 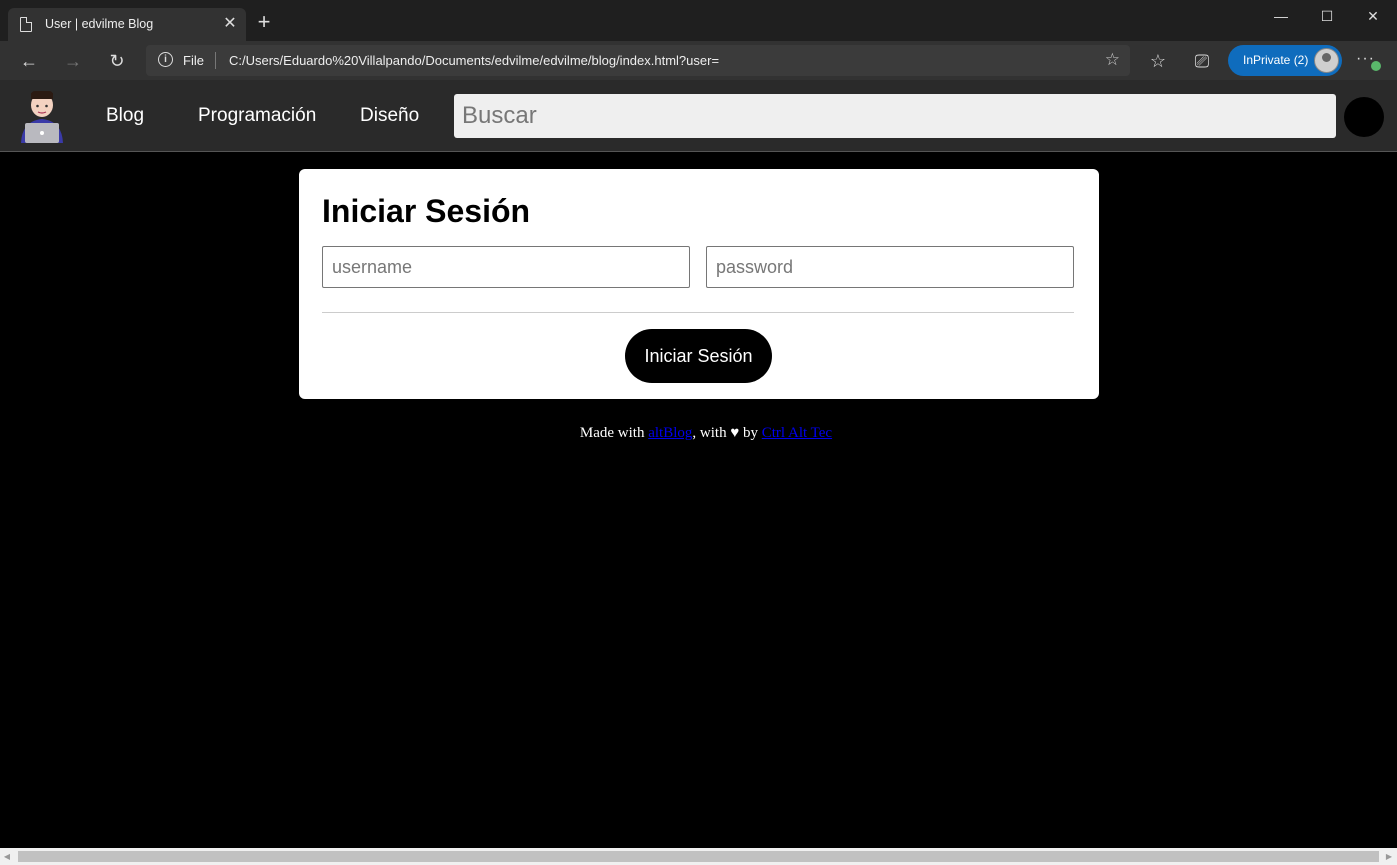 What do you see at coordinates (257, 116) in the screenshot?
I see `nav-link-programacion: Programación` at bounding box center [257, 116].